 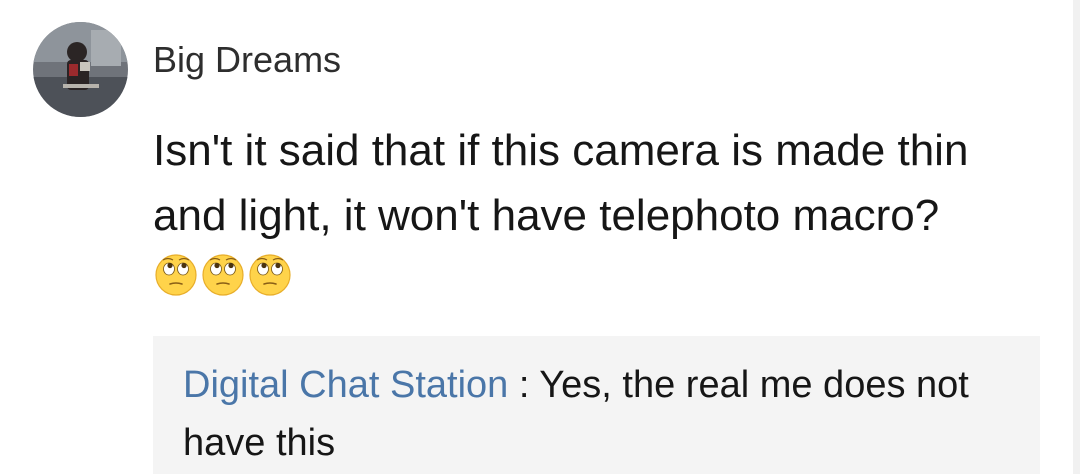 I want to click on comment-author-name: Big Dreams, so click(x=247, y=60).